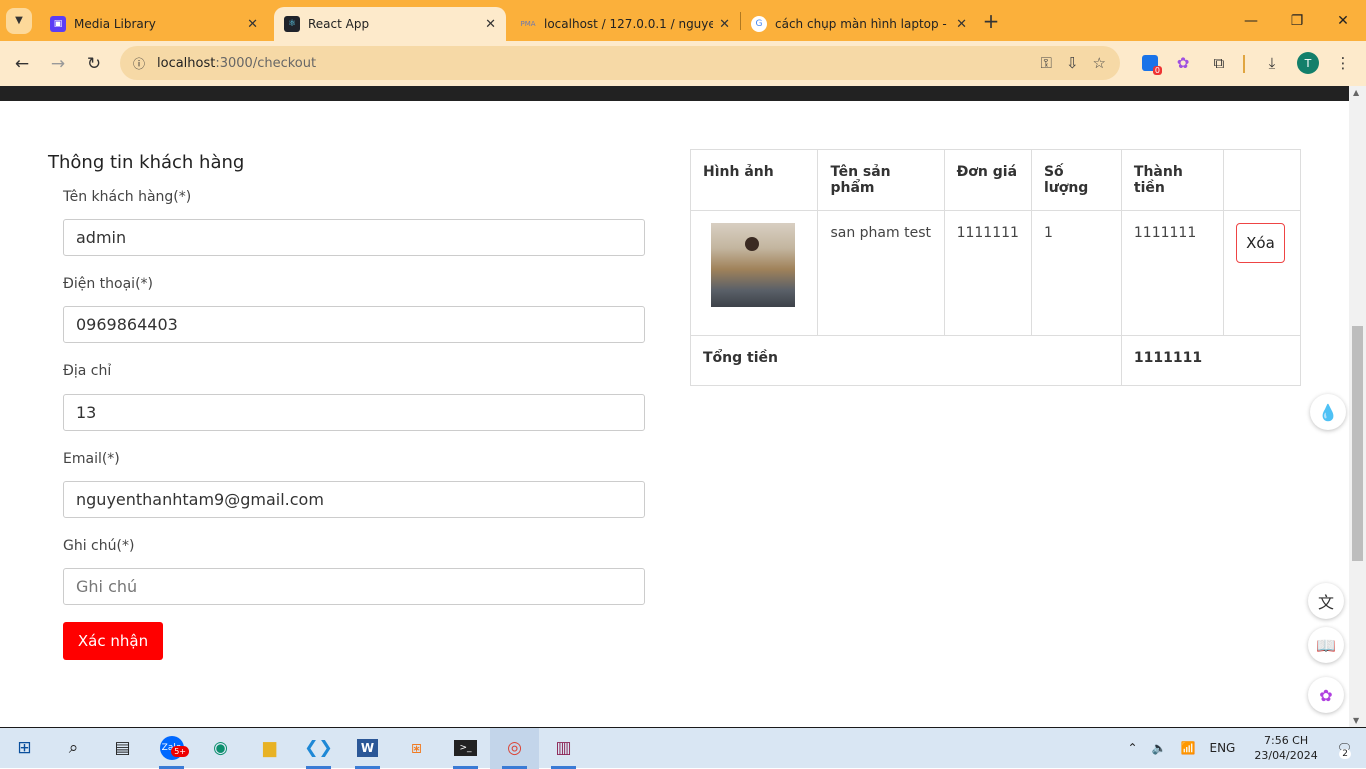  Describe the element at coordinates (94, 64) in the screenshot. I see `reload-button: ↻` at that location.